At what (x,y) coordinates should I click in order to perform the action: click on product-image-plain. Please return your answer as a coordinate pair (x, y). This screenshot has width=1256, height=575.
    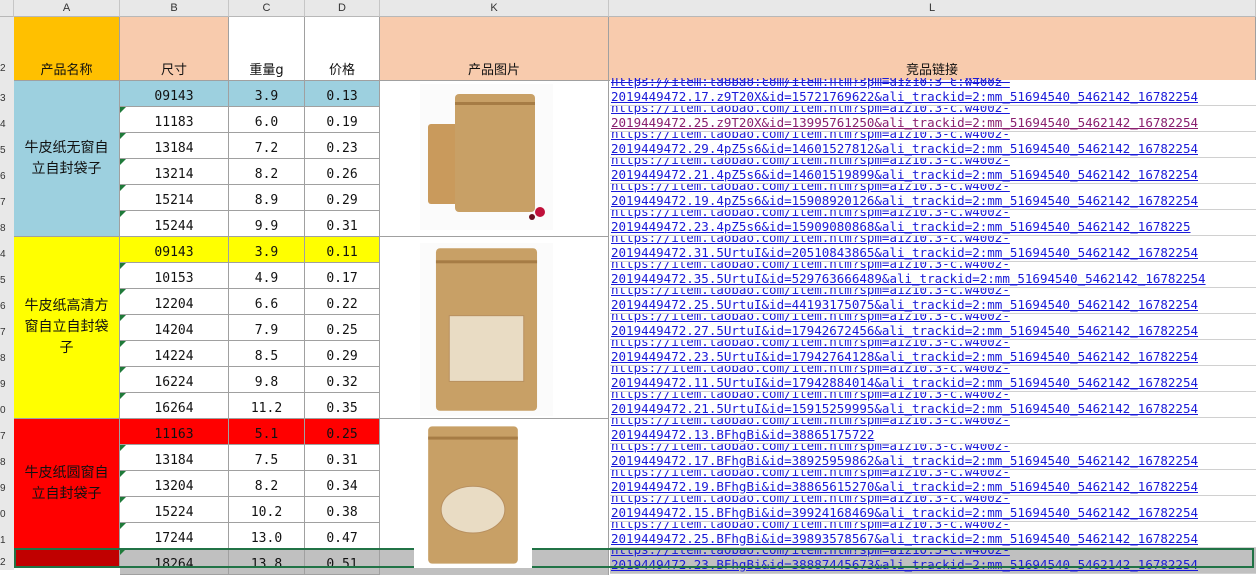
    Looking at the image, I should click on (486, 157).